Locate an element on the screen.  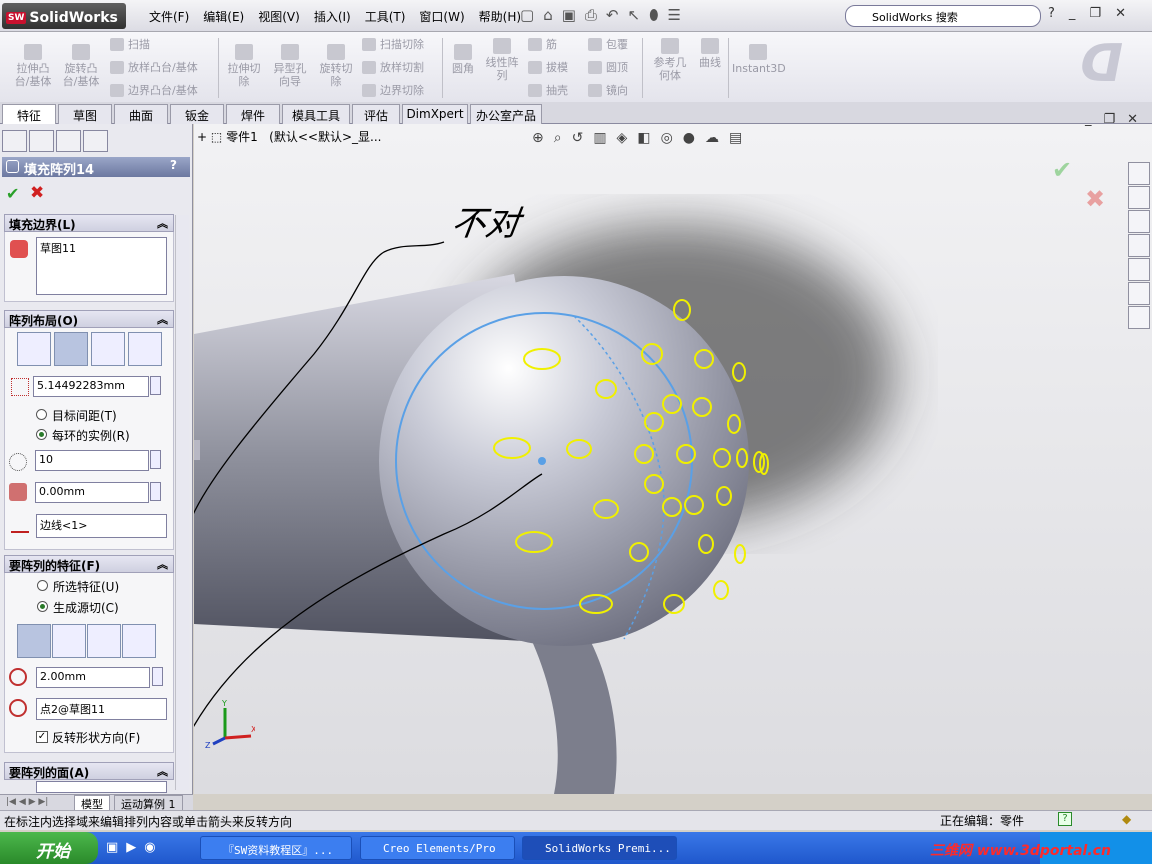
panel-scrollbar is located at coordinates (182, 502).